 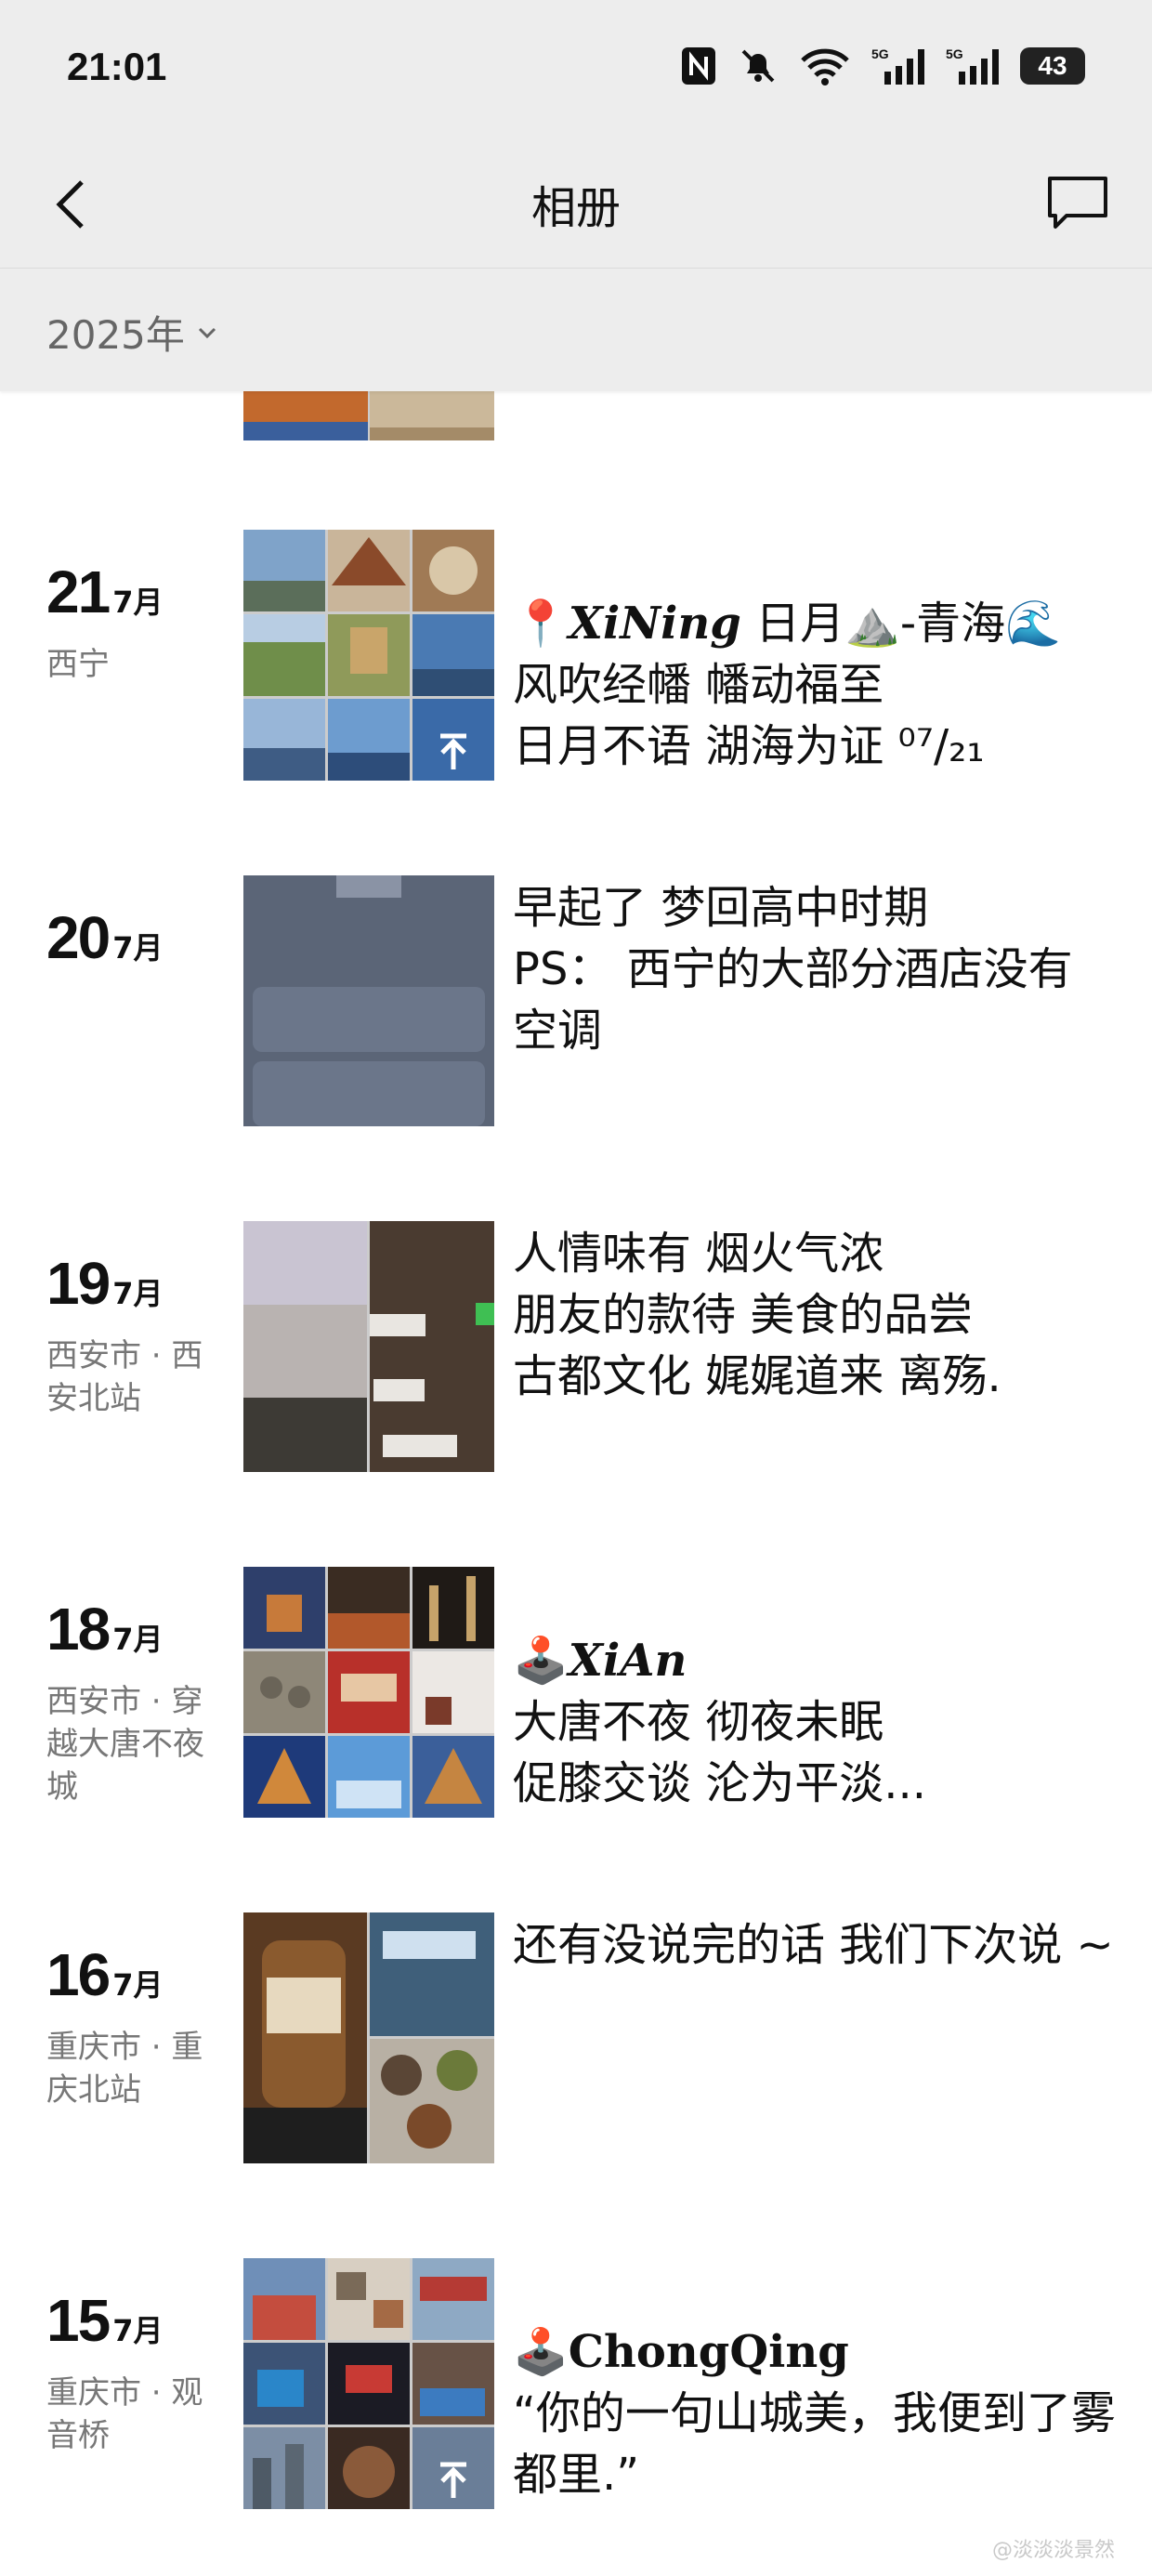 I want to click on caption-headline: 日月⛰️-青海🌊, so click(x=900, y=624).